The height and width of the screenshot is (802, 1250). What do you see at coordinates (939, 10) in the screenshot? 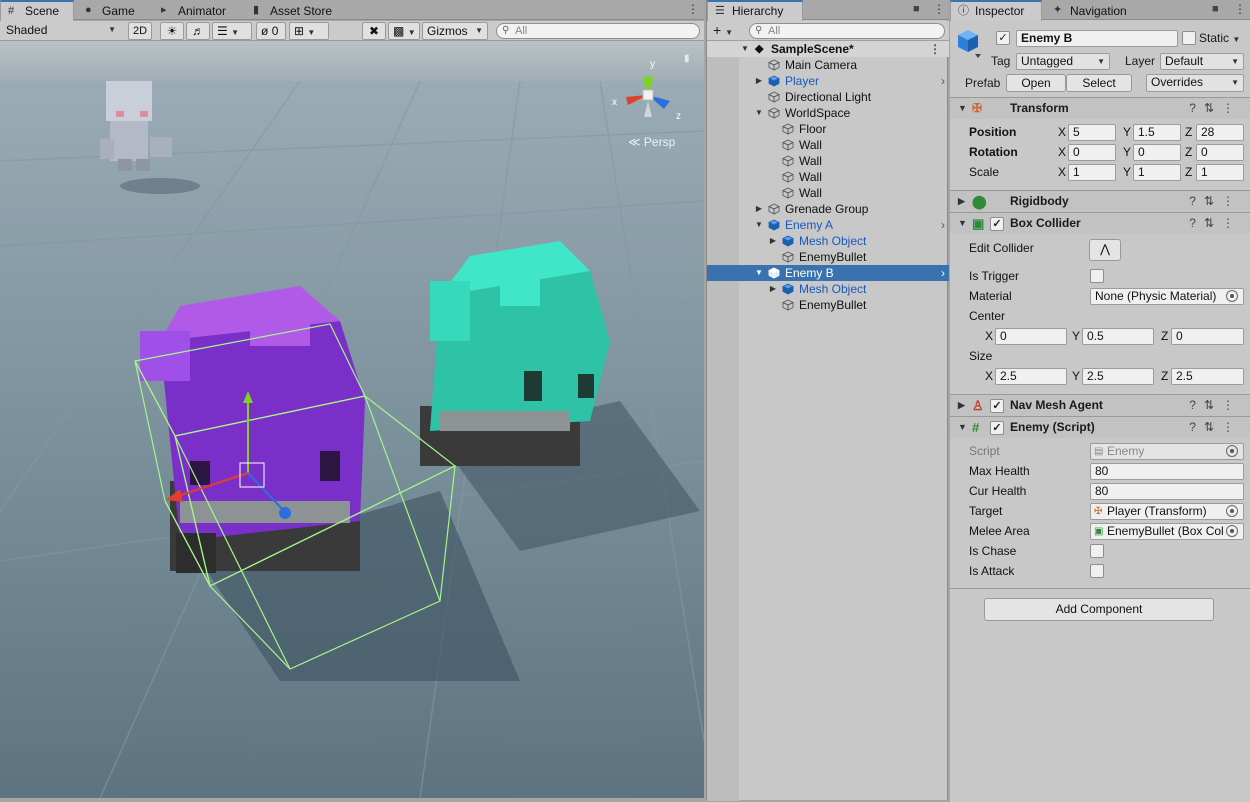
I see `hierarchy-menu-icon: ⋮` at bounding box center [939, 10].